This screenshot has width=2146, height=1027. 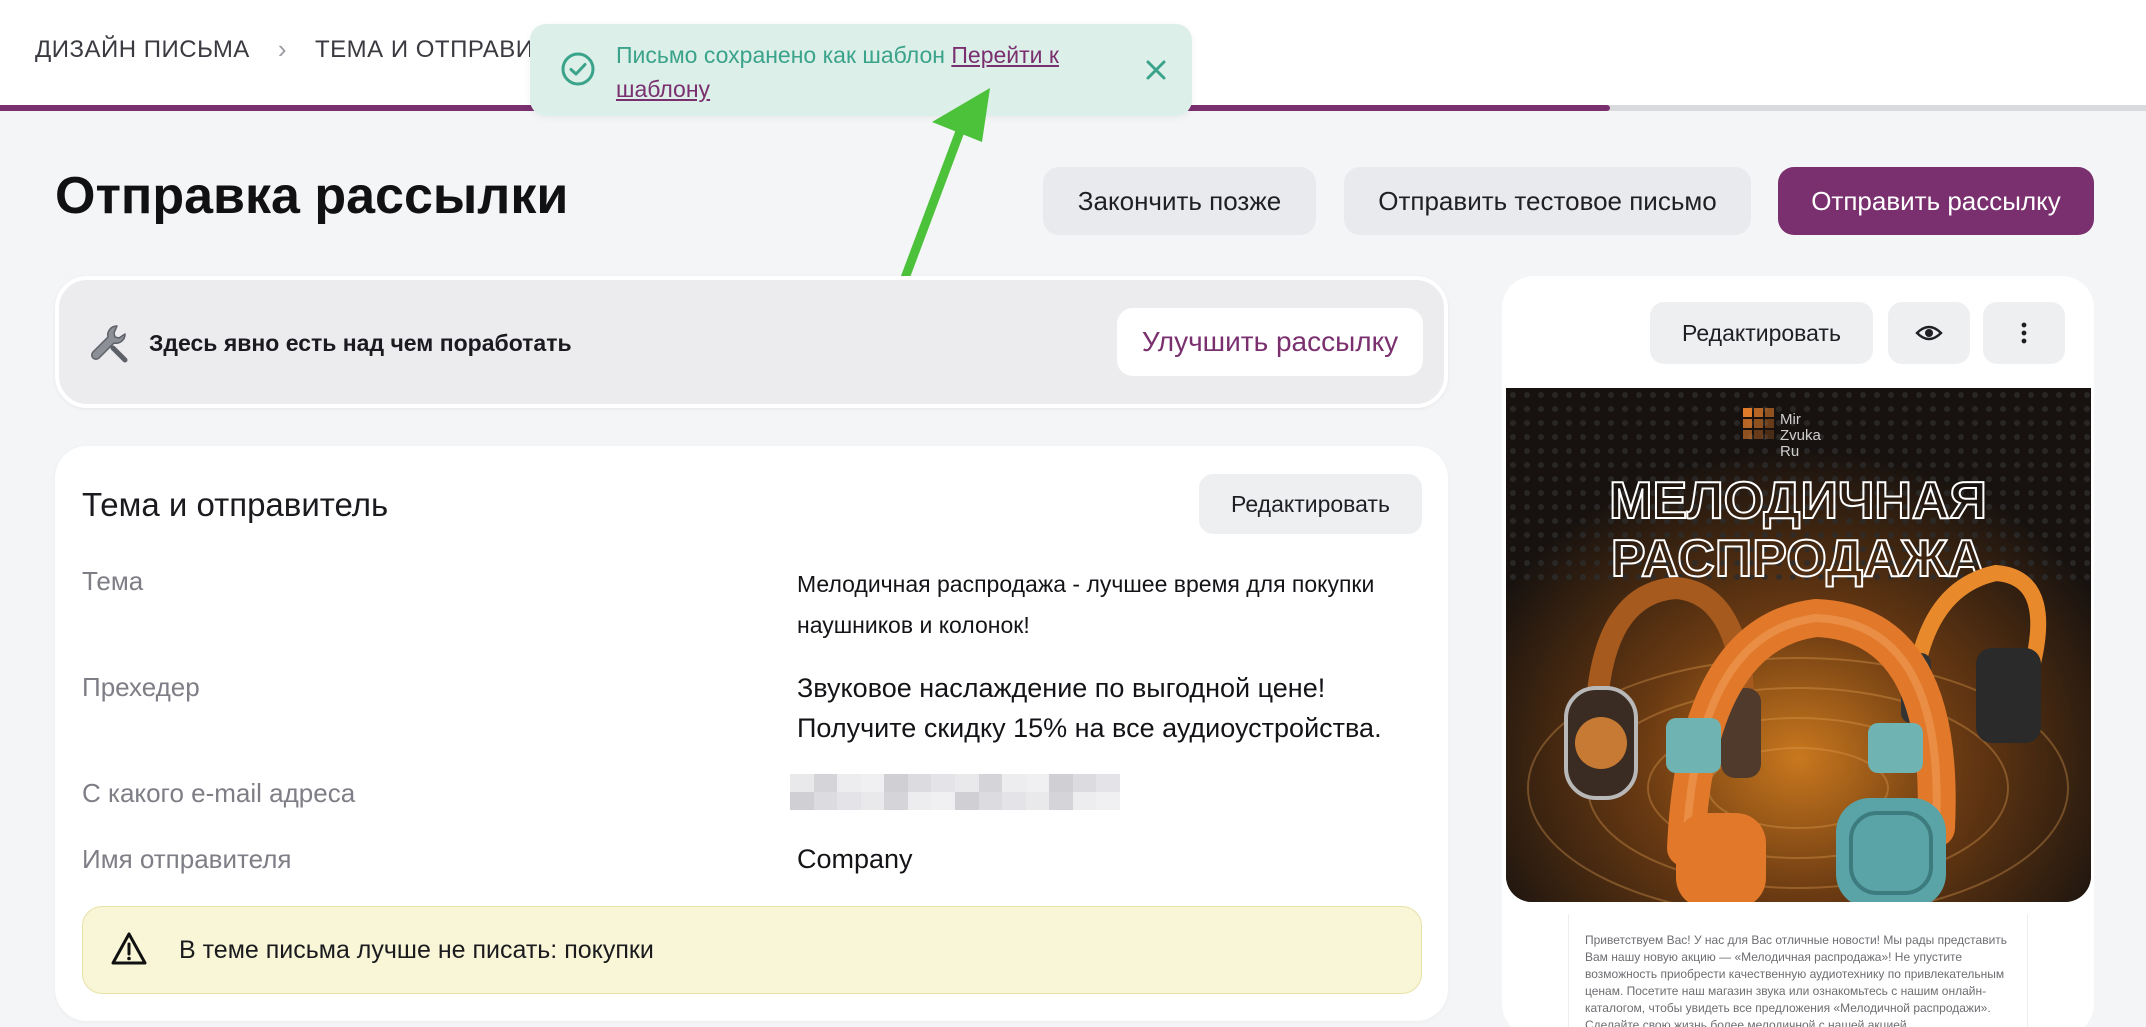 I want to click on hint-text: Здесь явно есть над чем поработать, so click(x=360, y=343).